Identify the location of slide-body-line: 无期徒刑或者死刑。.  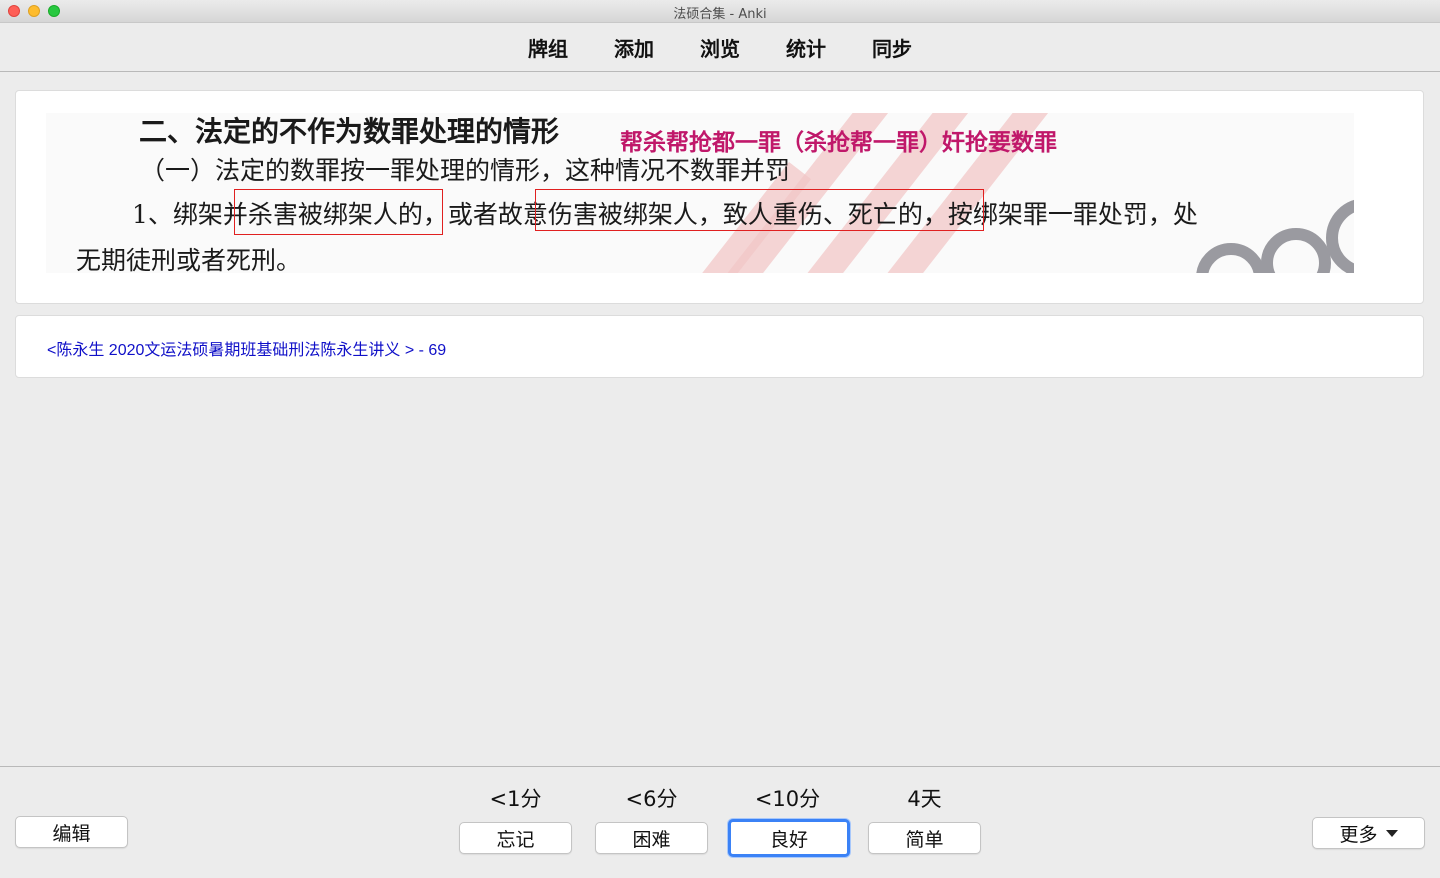
(189, 259).